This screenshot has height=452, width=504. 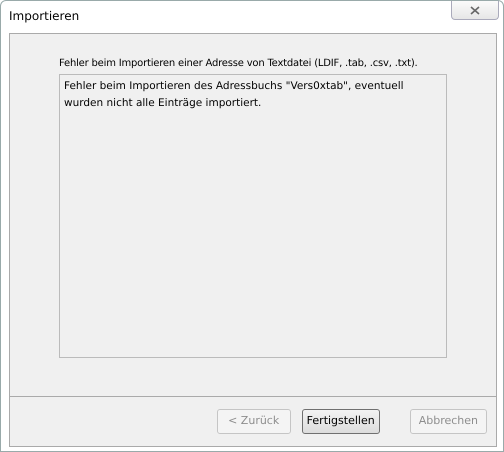 What do you see at coordinates (44, 16) in the screenshot?
I see `window-title: Importieren` at bounding box center [44, 16].